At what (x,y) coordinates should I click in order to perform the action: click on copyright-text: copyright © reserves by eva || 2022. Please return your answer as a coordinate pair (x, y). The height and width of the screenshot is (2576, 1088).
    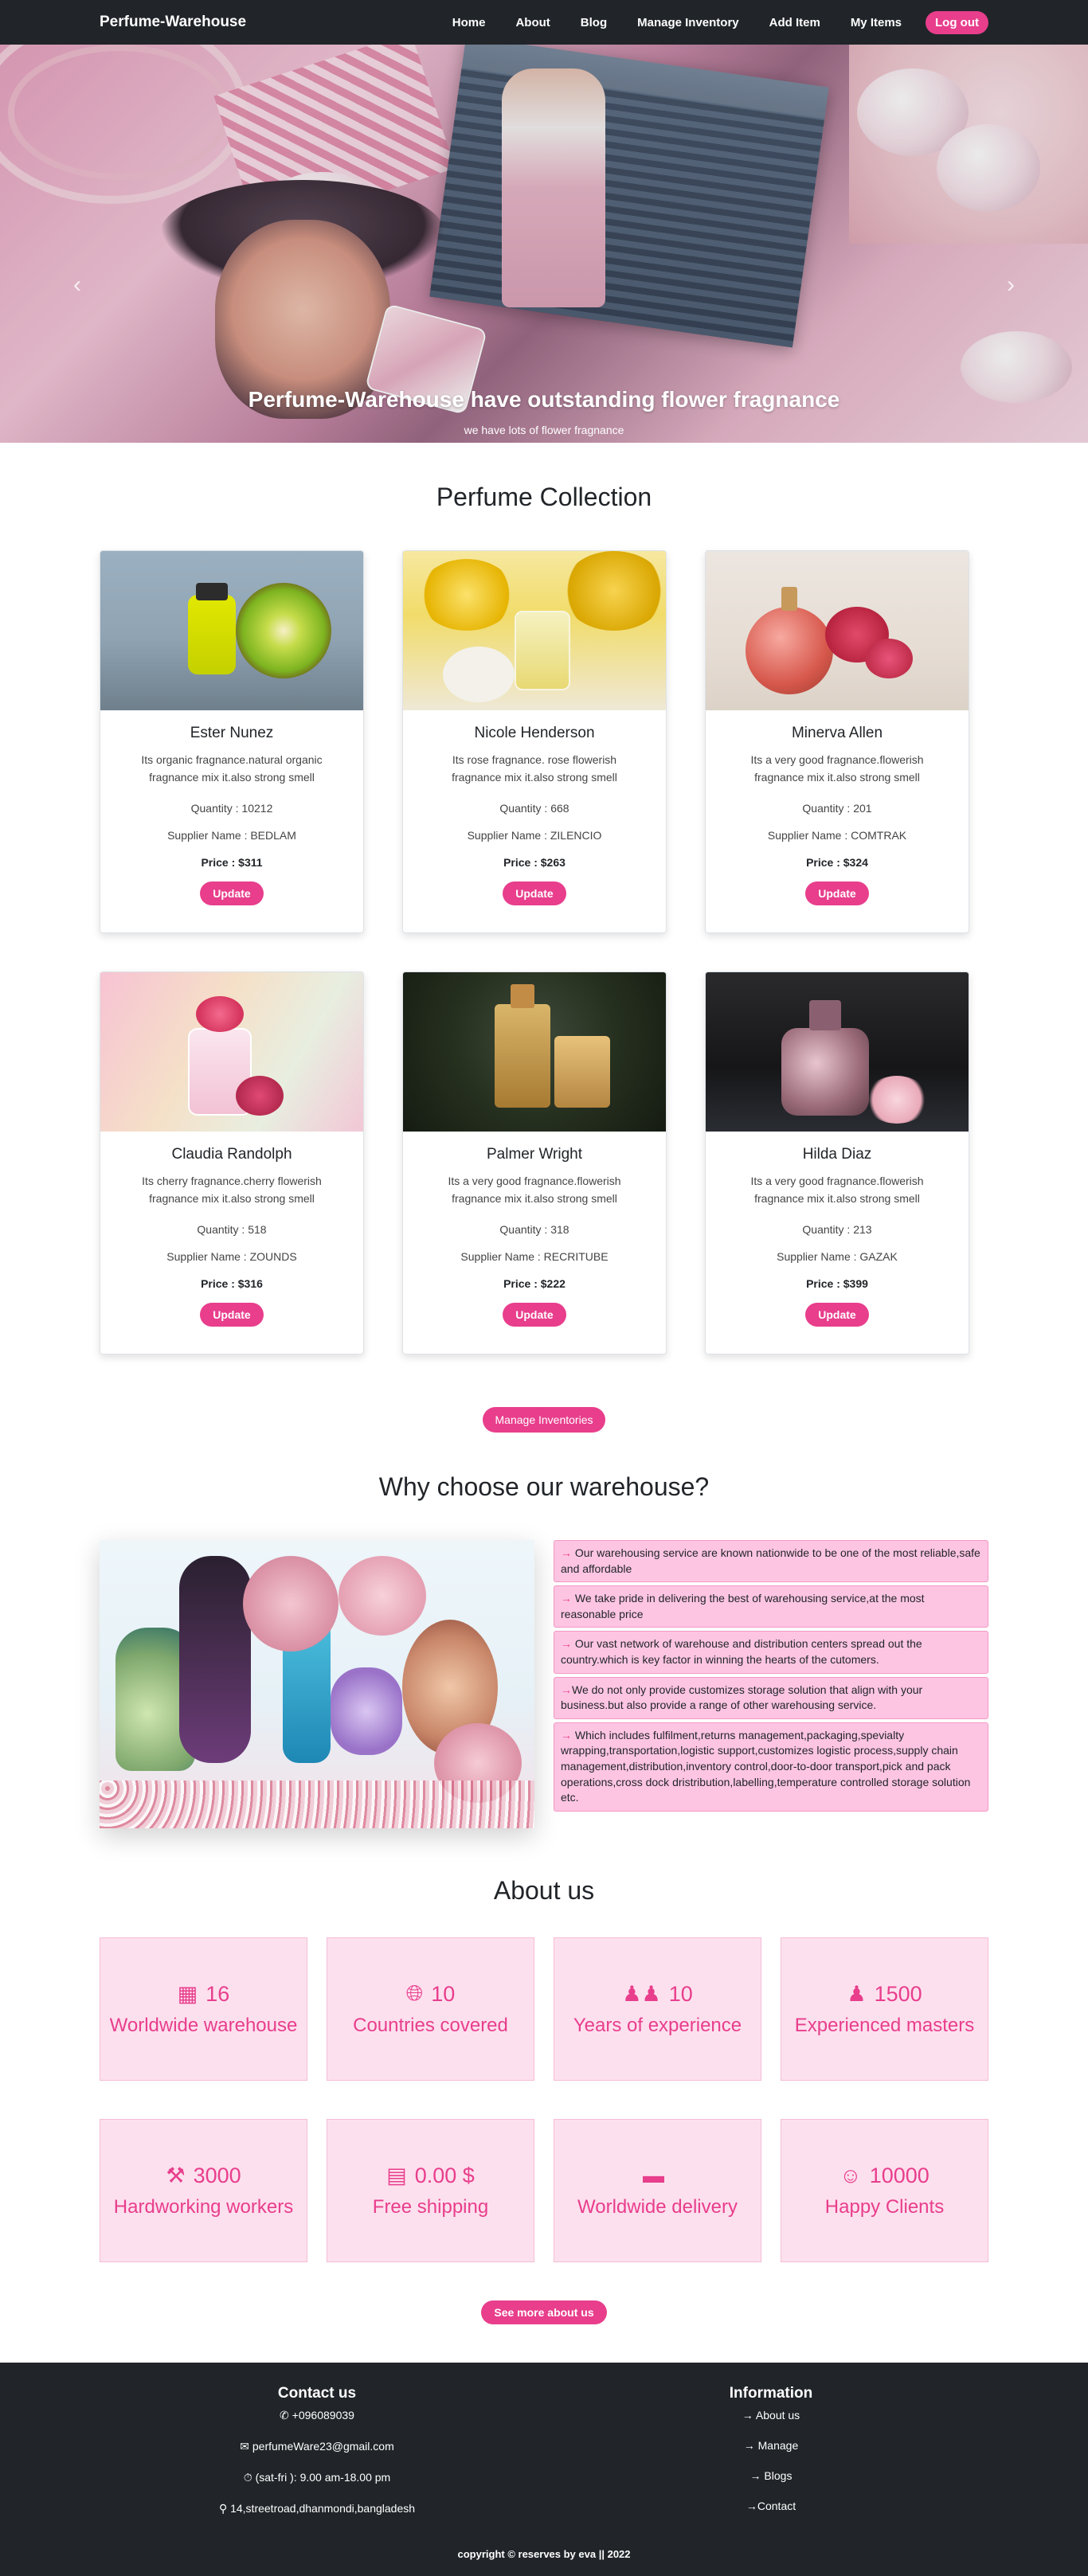
    Looking at the image, I should click on (544, 2554).